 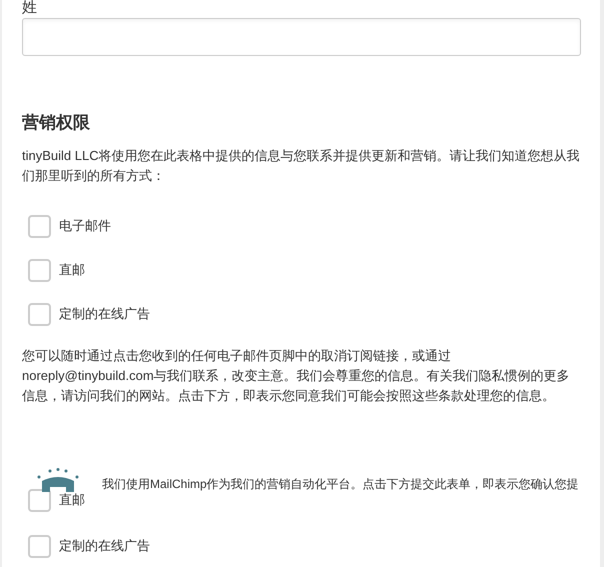 What do you see at coordinates (340, 484) in the screenshot?
I see `mailchimp-text: 我们使用MailChimp作为我们的营销自动化平台。点击下方提交此表单，即表示您确认您提` at bounding box center [340, 484].